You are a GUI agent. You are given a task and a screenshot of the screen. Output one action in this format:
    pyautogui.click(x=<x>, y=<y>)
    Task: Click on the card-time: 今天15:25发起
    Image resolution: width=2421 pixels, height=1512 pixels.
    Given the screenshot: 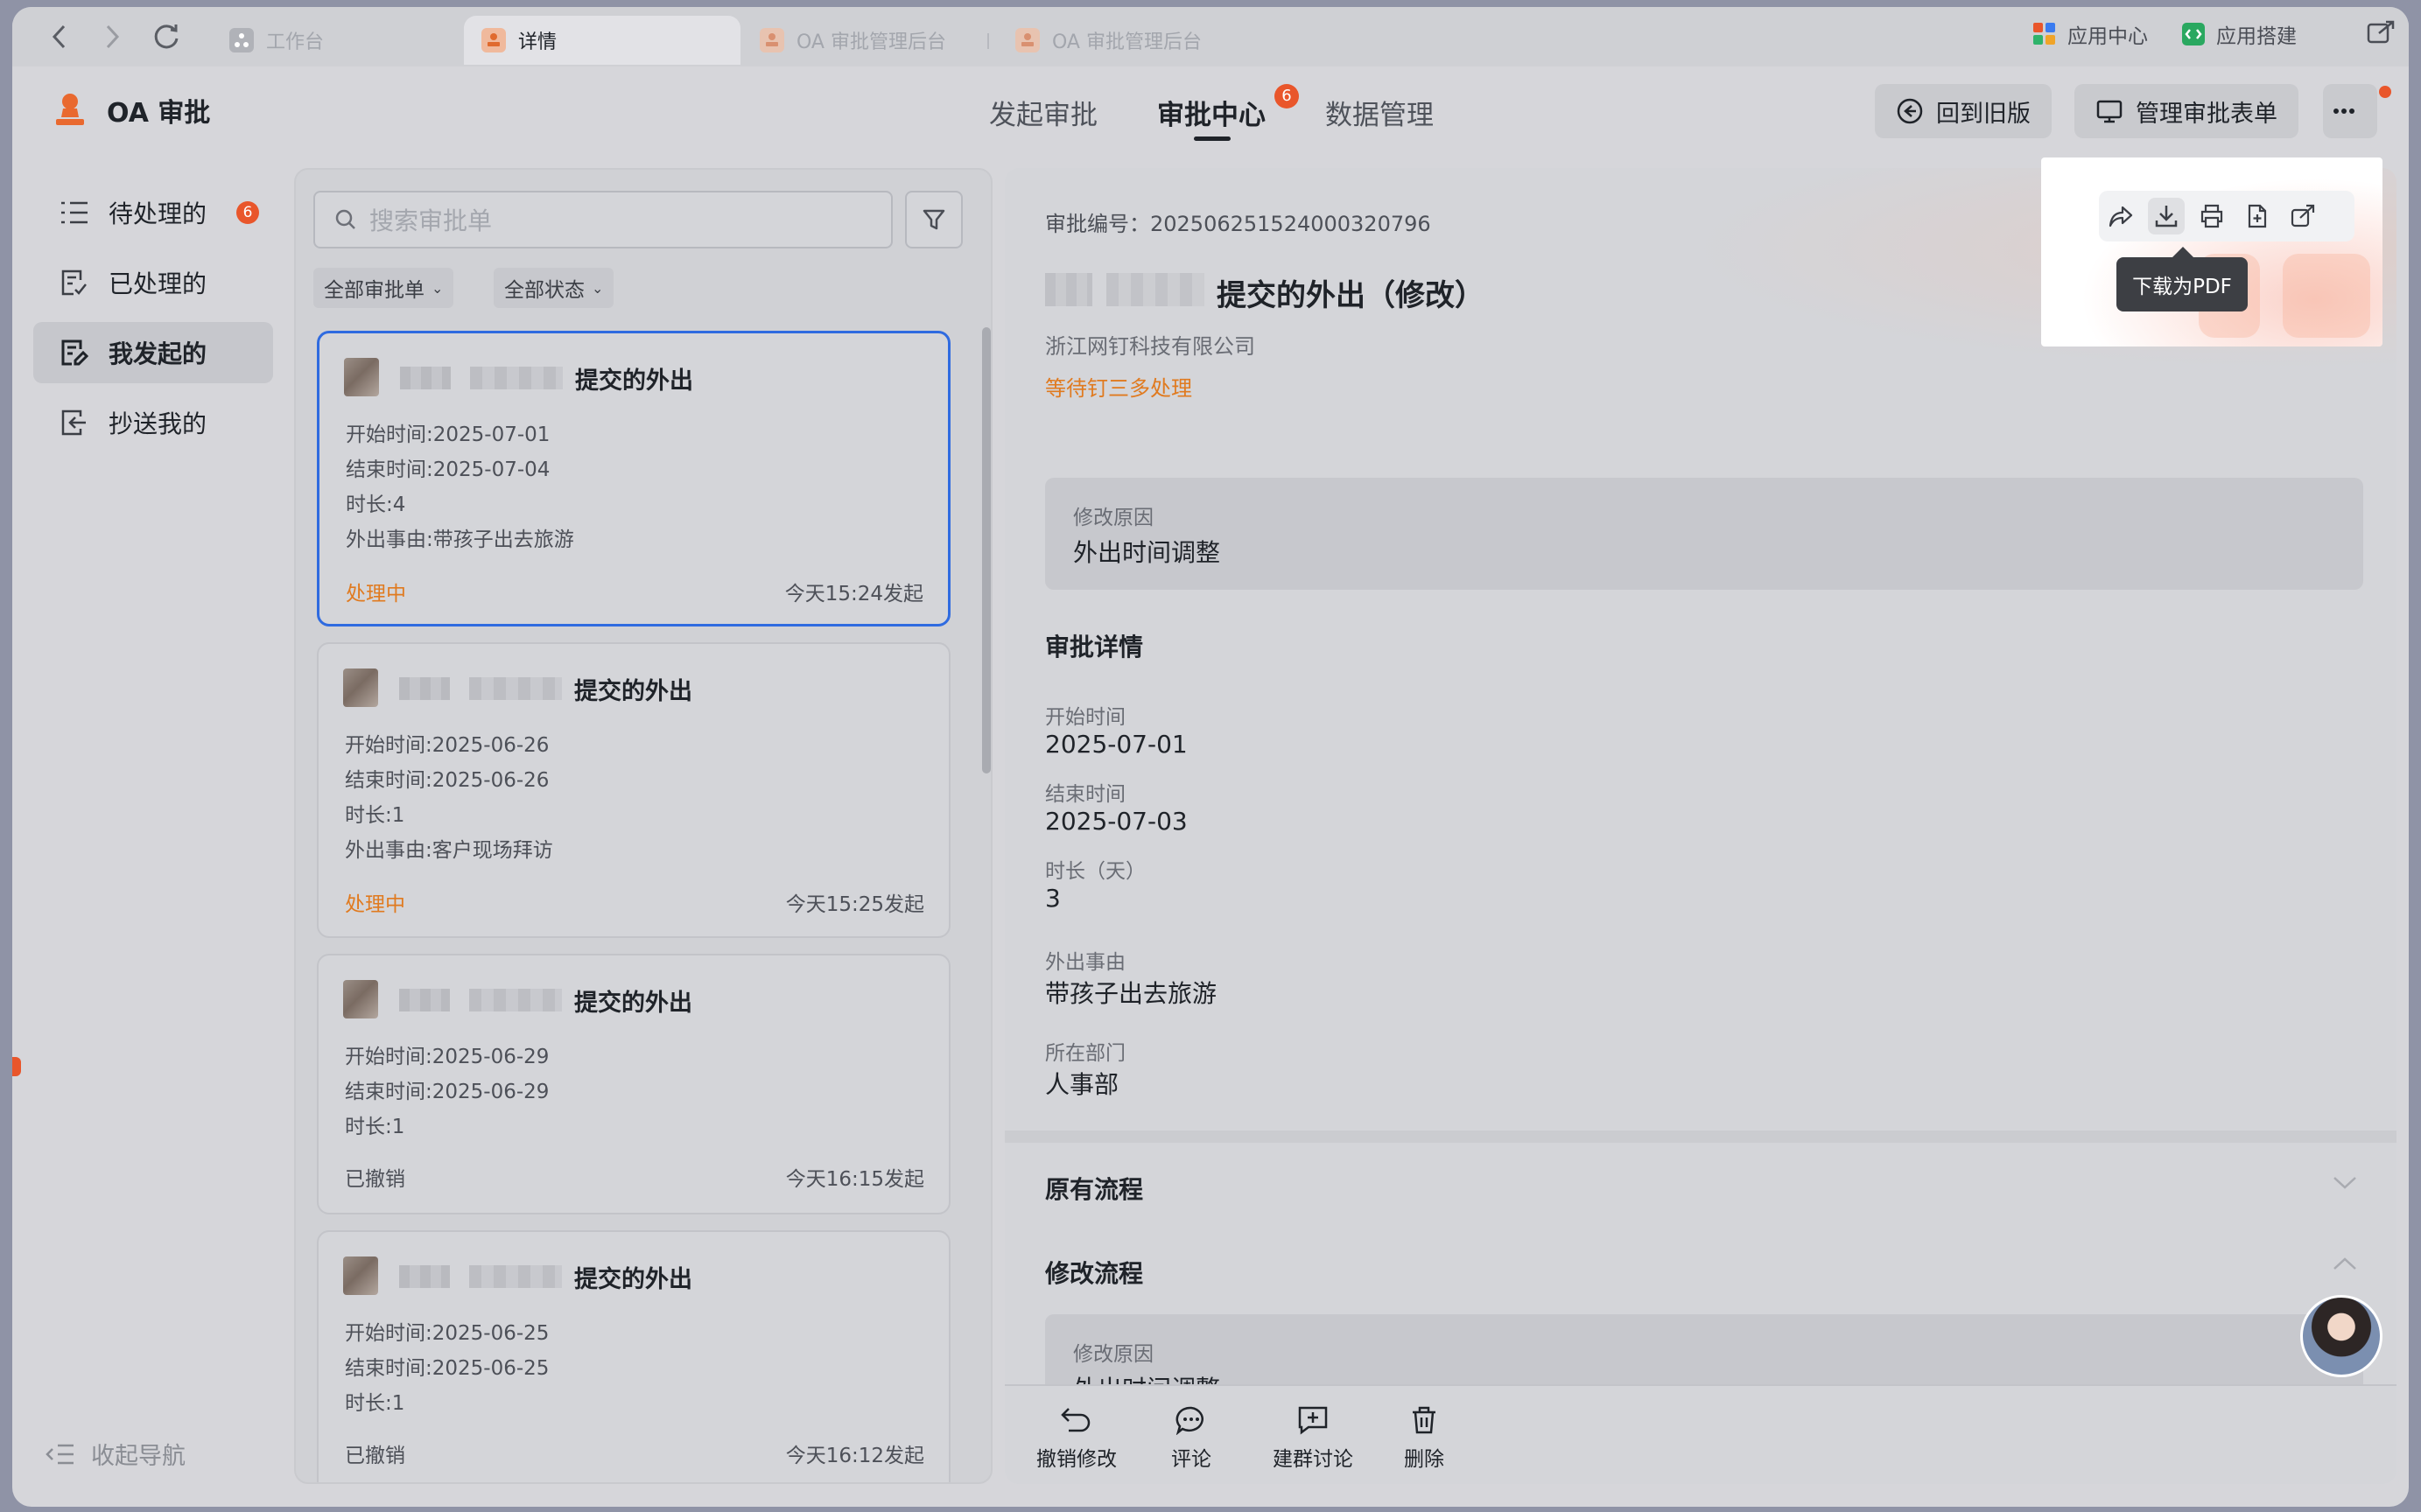 What is the action you would take?
    pyautogui.click(x=854, y=904)
    